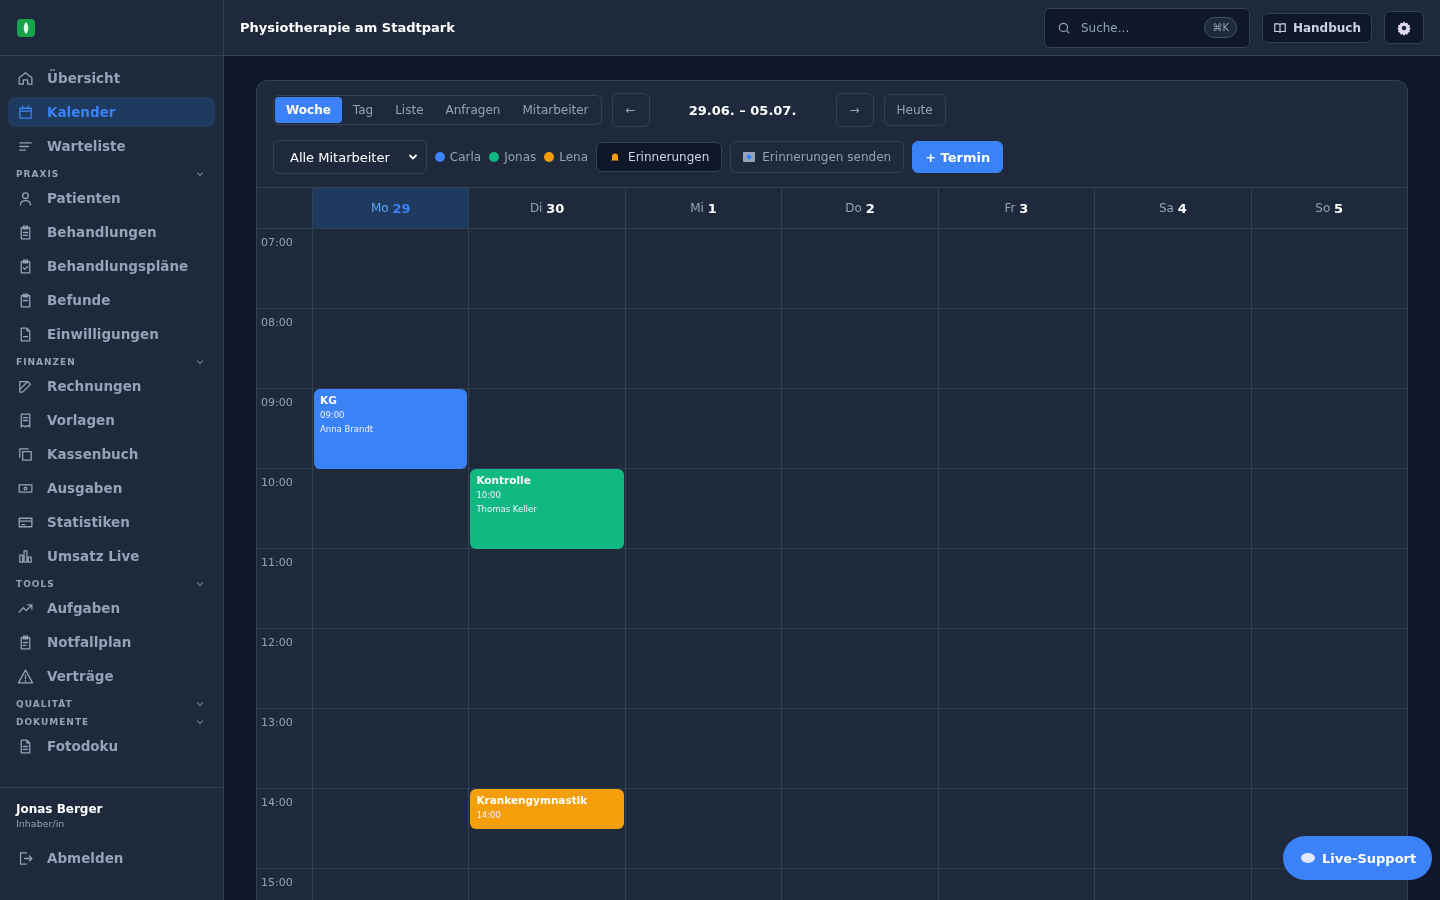 Image resolution: width=1440 pixels, height=900 pixels. What do you see at coordinates (25, 198) in the screenshot?
I see `user-icon` at bounding box center [25, 198].